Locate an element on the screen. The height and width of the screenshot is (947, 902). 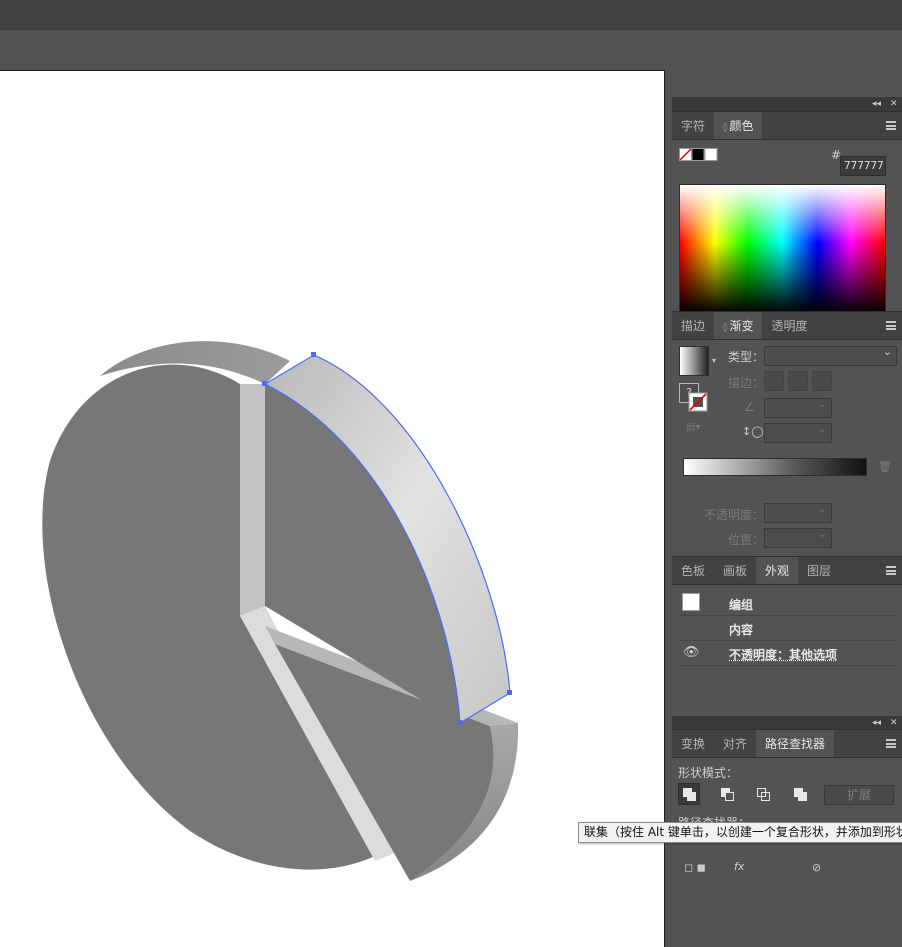
color-panel-tabs: 字符 ◊ 颜色 is located at coordinates (787, 126).